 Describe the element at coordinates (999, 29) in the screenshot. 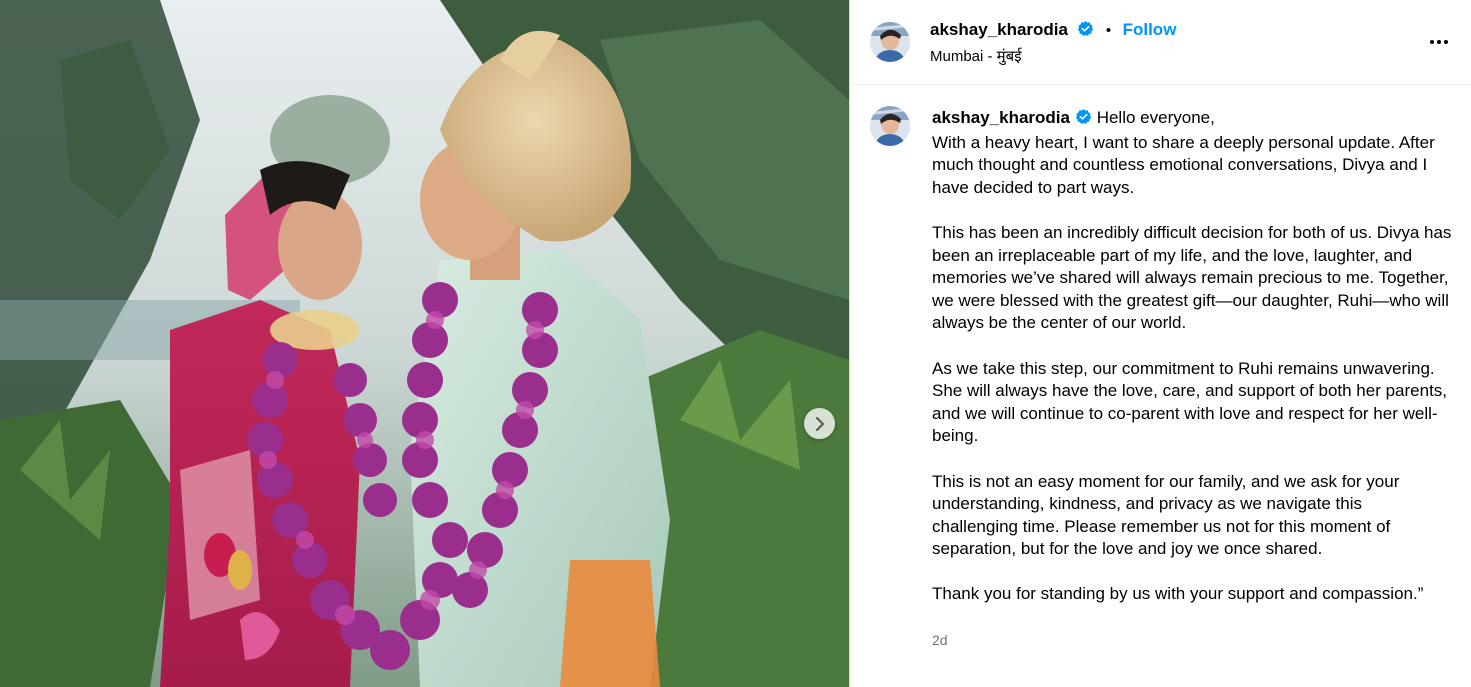

I see `username-link: akshay_kharodia` at that location.